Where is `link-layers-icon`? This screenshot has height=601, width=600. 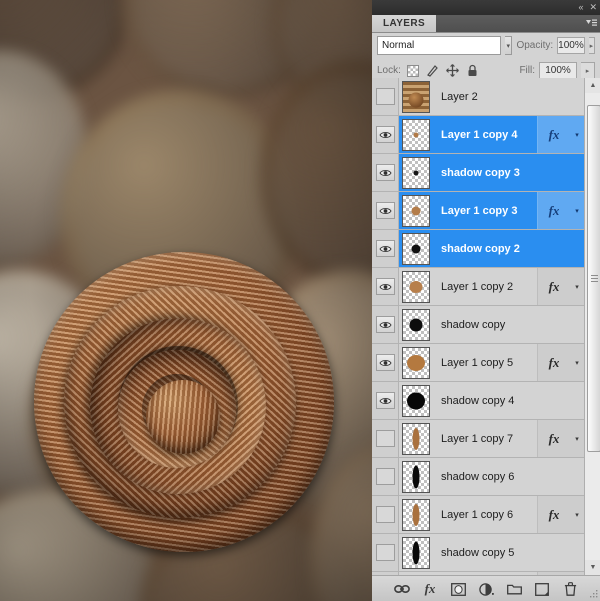 link-layers-icon is located at coordinates (402, 589).